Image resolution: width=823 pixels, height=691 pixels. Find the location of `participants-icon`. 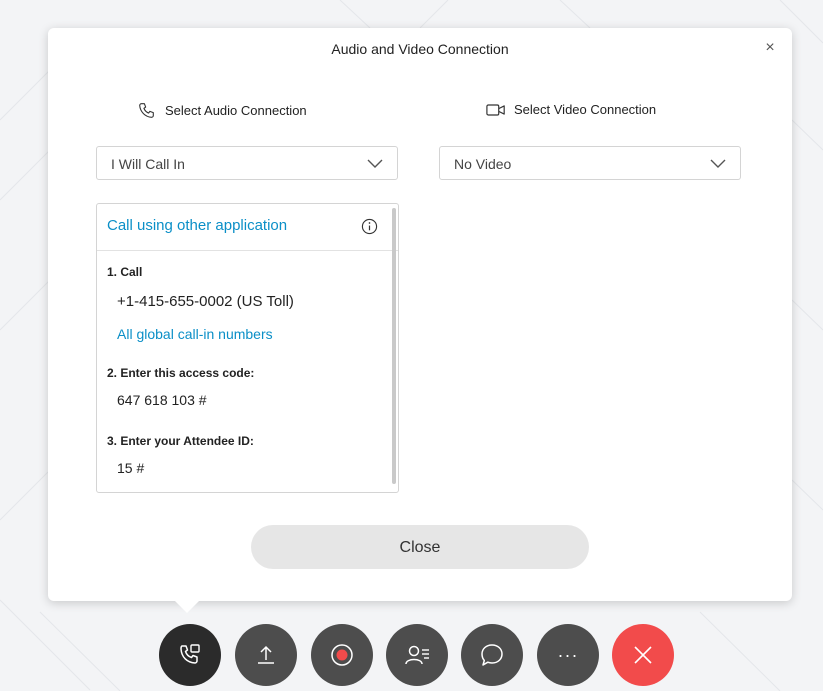

participants-icon is located at coordinates (417, 655).